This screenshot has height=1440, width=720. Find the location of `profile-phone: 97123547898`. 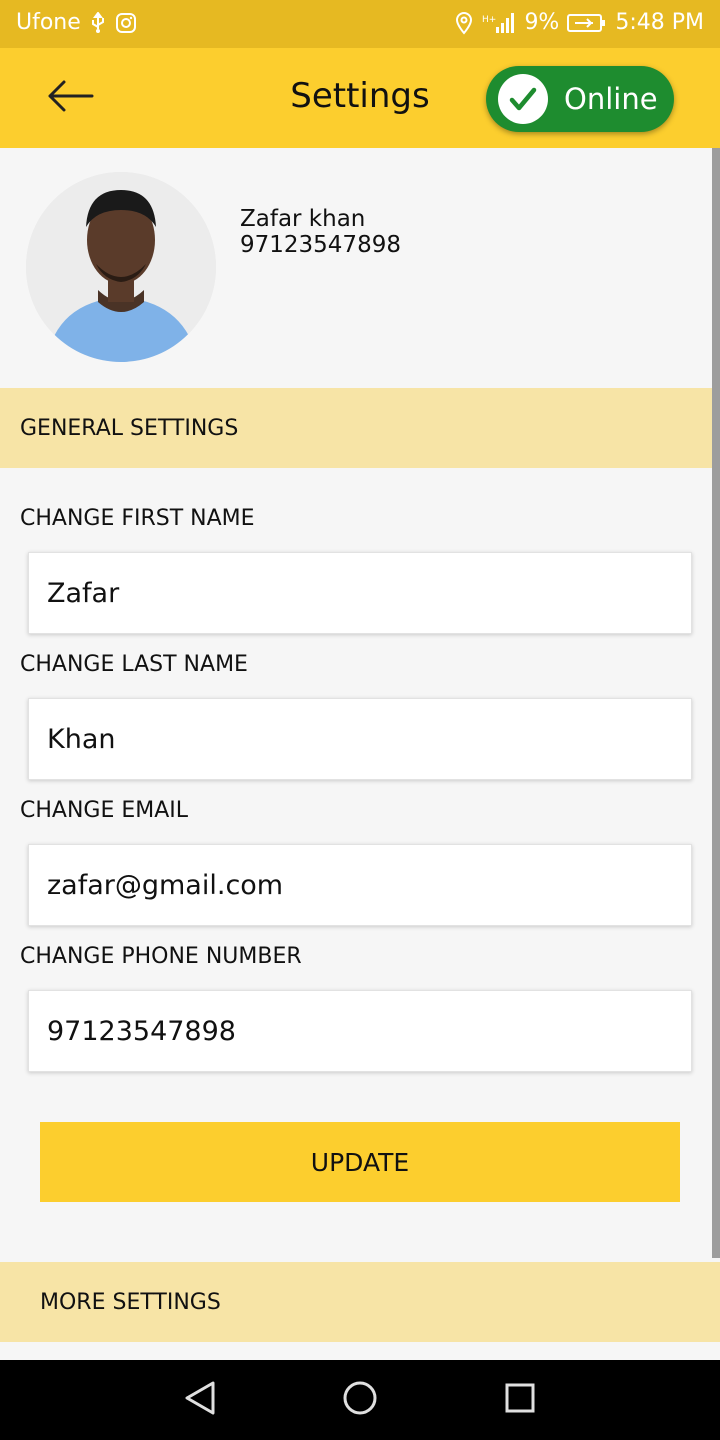

profile-phone: 97123547898 is located at coordinates (320, 245).